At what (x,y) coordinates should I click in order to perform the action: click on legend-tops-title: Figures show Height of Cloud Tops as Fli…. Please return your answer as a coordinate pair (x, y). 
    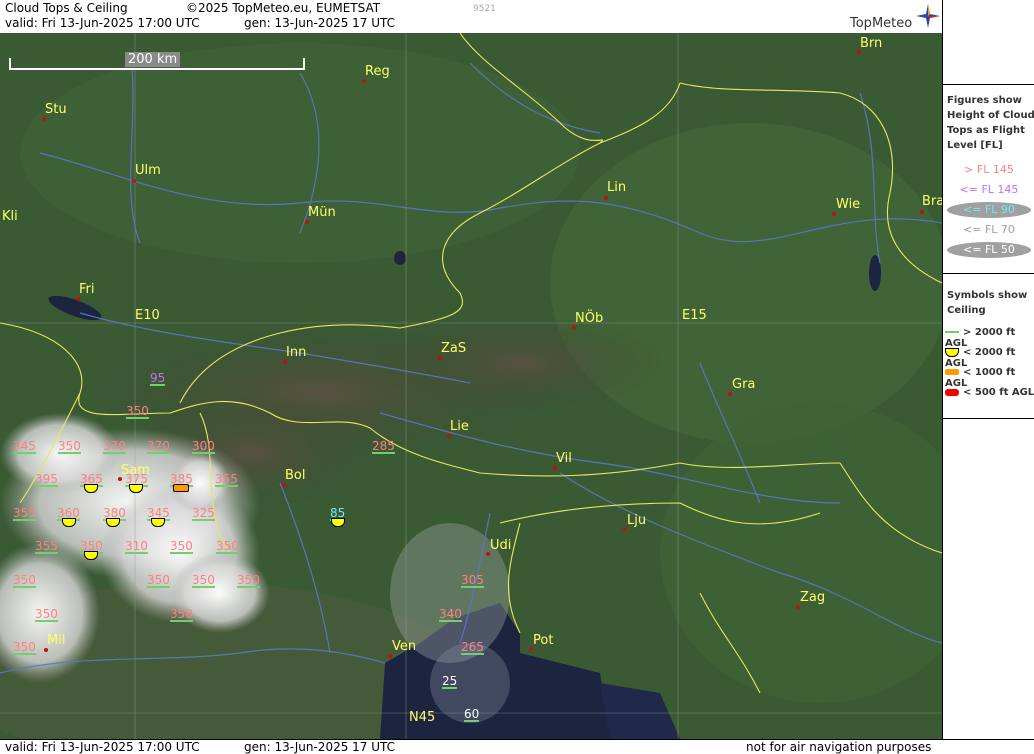
    Looking at the image, I should click on (990, 123).